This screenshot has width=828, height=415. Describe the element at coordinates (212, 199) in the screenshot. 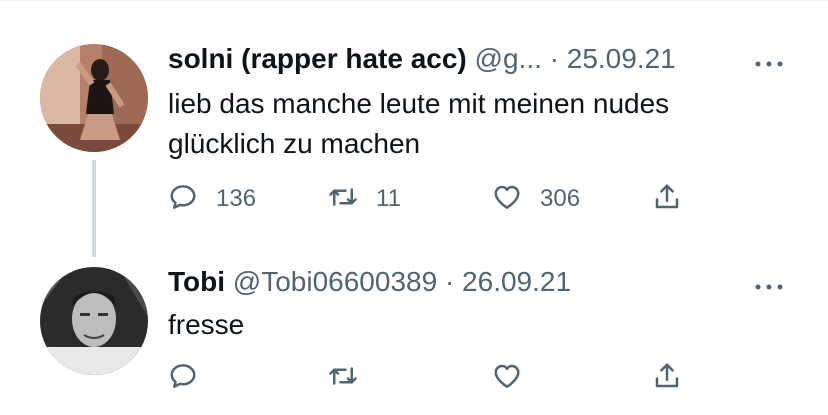

I see `reply-button: 136` at that location.